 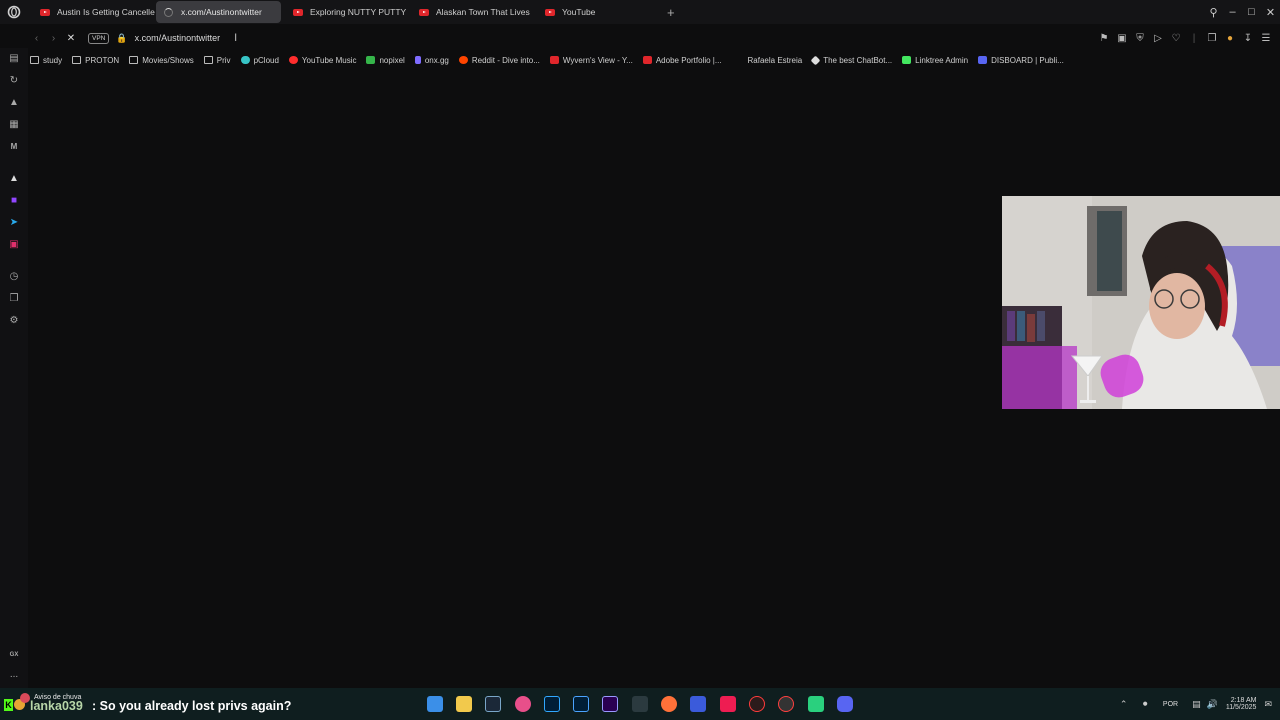 What do you see at coordinates (53, 38) in the screenshot?
I see `forward-button: ›` at bounding box center [53, 38].